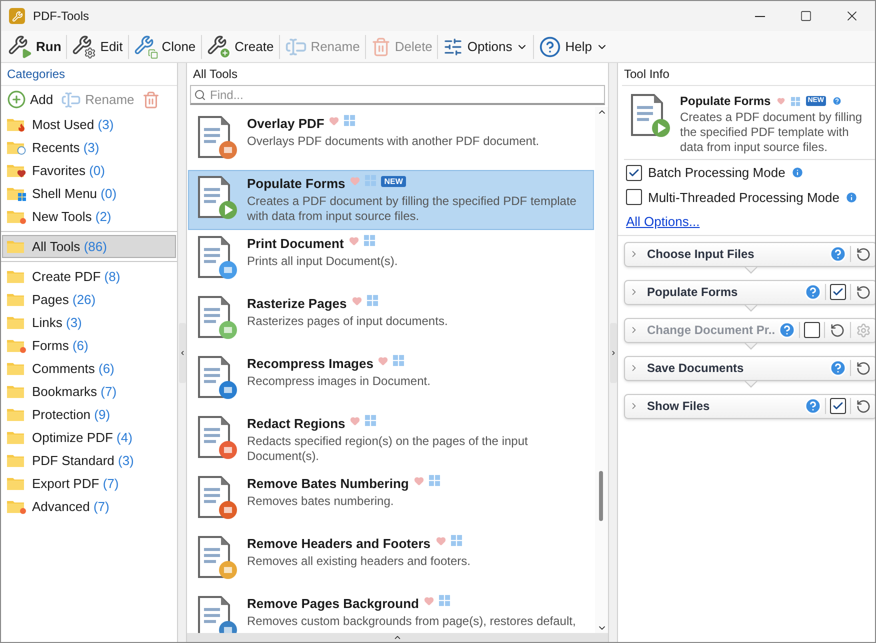  What do you see at coordinates (744, 197) in the screenshot?
I see `option-label: Multi-Threaded Processing Mode` at bounding box center [744, 197].